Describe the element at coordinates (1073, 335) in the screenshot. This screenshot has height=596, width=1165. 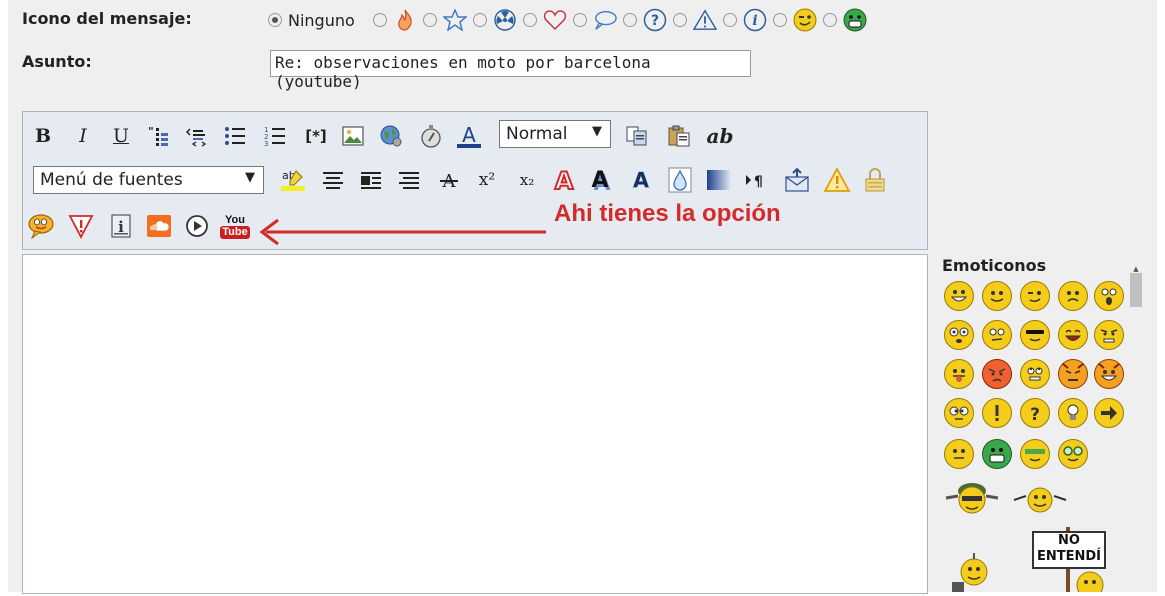
I see `laugh-icon` at that location.